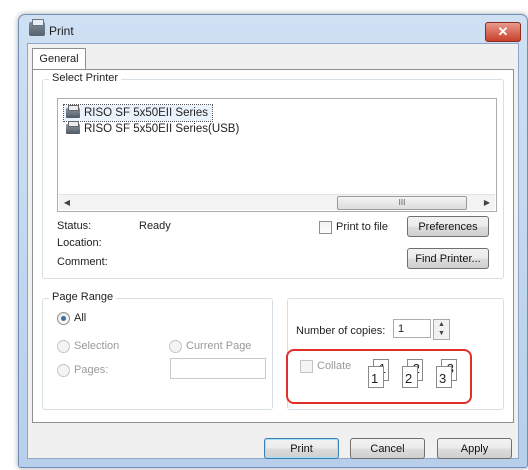 Image resolution: width=528 pixels, height=470 pixels. Describe the element at coordinates (67, 202) in the screenshot. I see `scroll-left-icon: ◀` at that location.